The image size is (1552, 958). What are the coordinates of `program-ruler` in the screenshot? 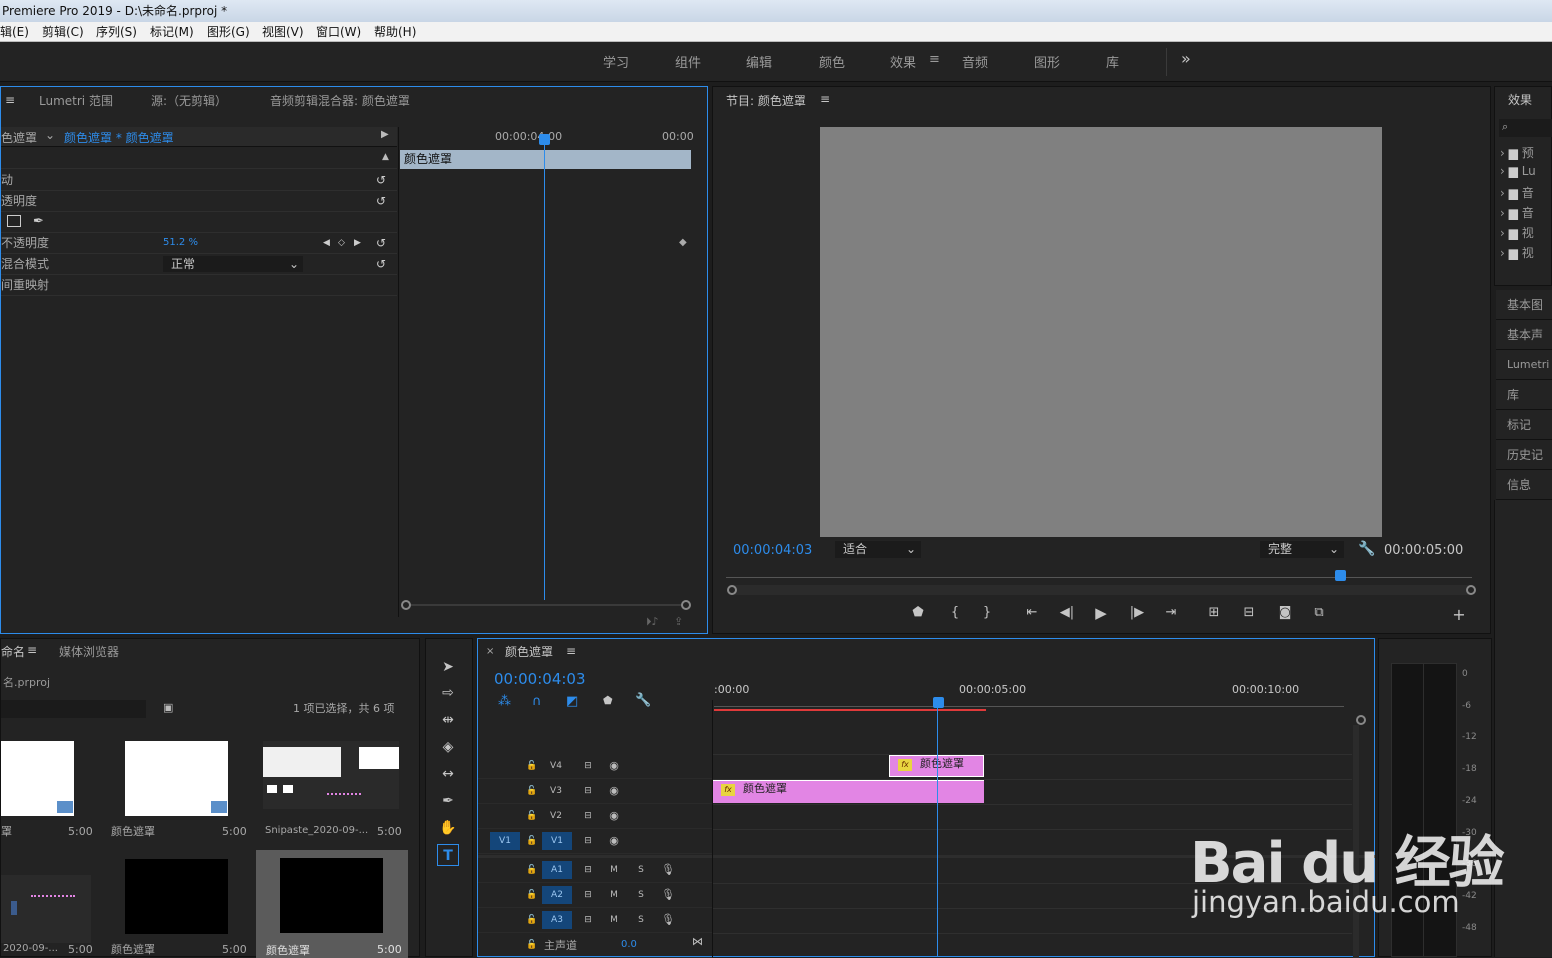 It's located at (1099, 577).